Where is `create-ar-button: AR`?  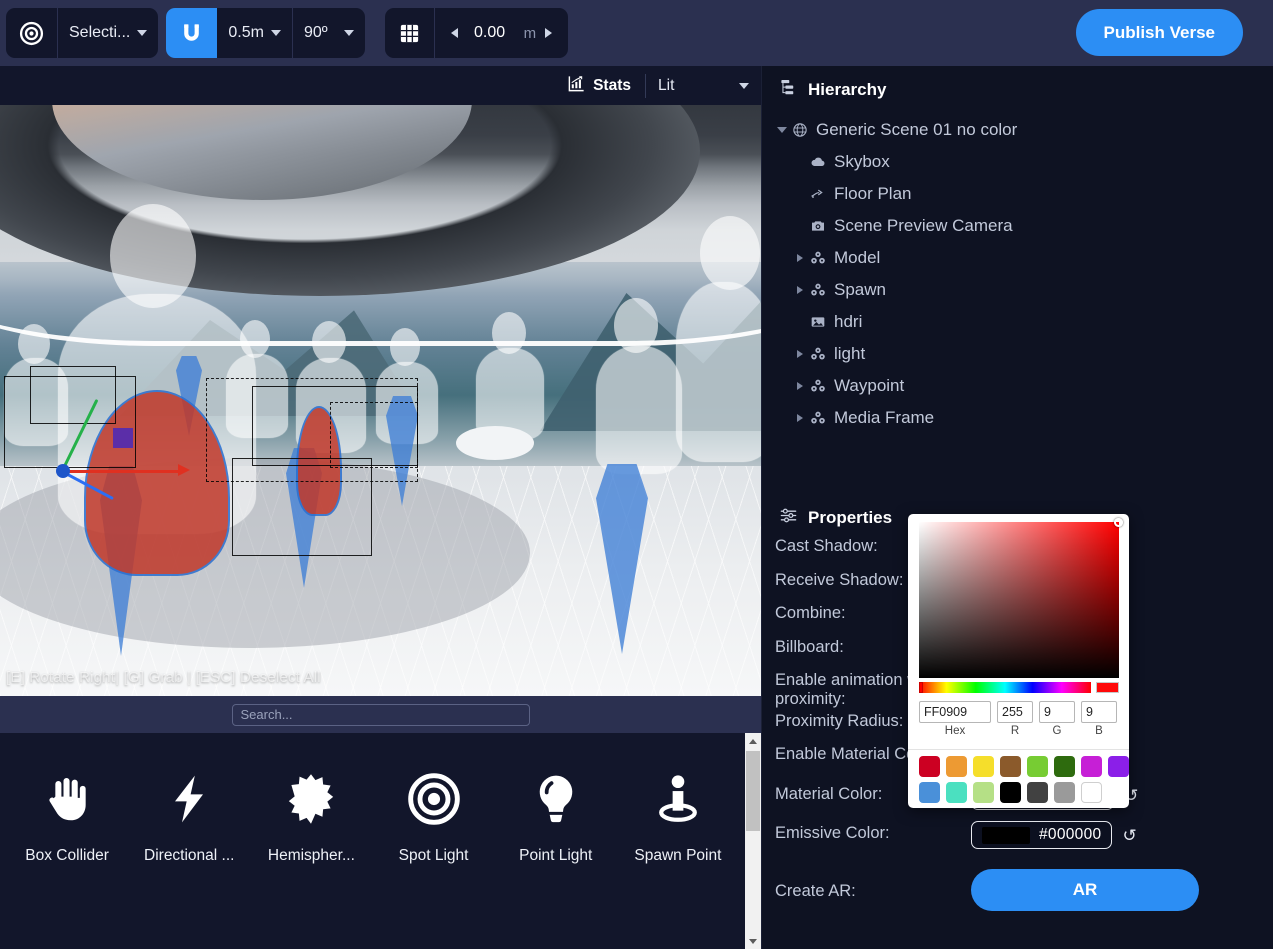 create-ar-button: AR is located at coordinates (1085, 889).